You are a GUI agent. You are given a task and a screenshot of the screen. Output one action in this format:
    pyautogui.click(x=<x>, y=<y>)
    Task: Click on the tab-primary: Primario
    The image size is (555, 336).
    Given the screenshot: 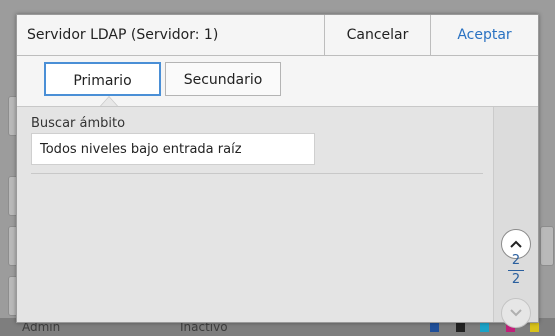 What is the action you would take?
    pyautogui.click(x=102, y=79)
    